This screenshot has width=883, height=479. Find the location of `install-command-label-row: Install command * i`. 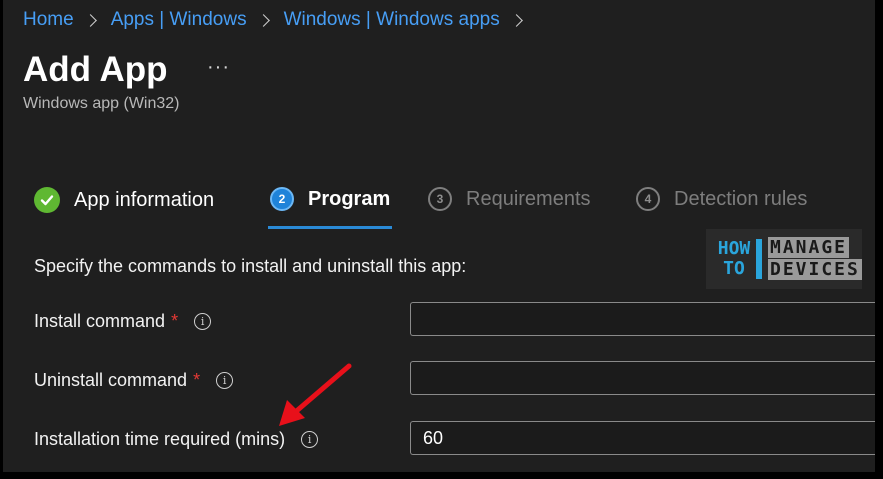

install-command-label-row: Install command * i is located at coordinates (123, 321).